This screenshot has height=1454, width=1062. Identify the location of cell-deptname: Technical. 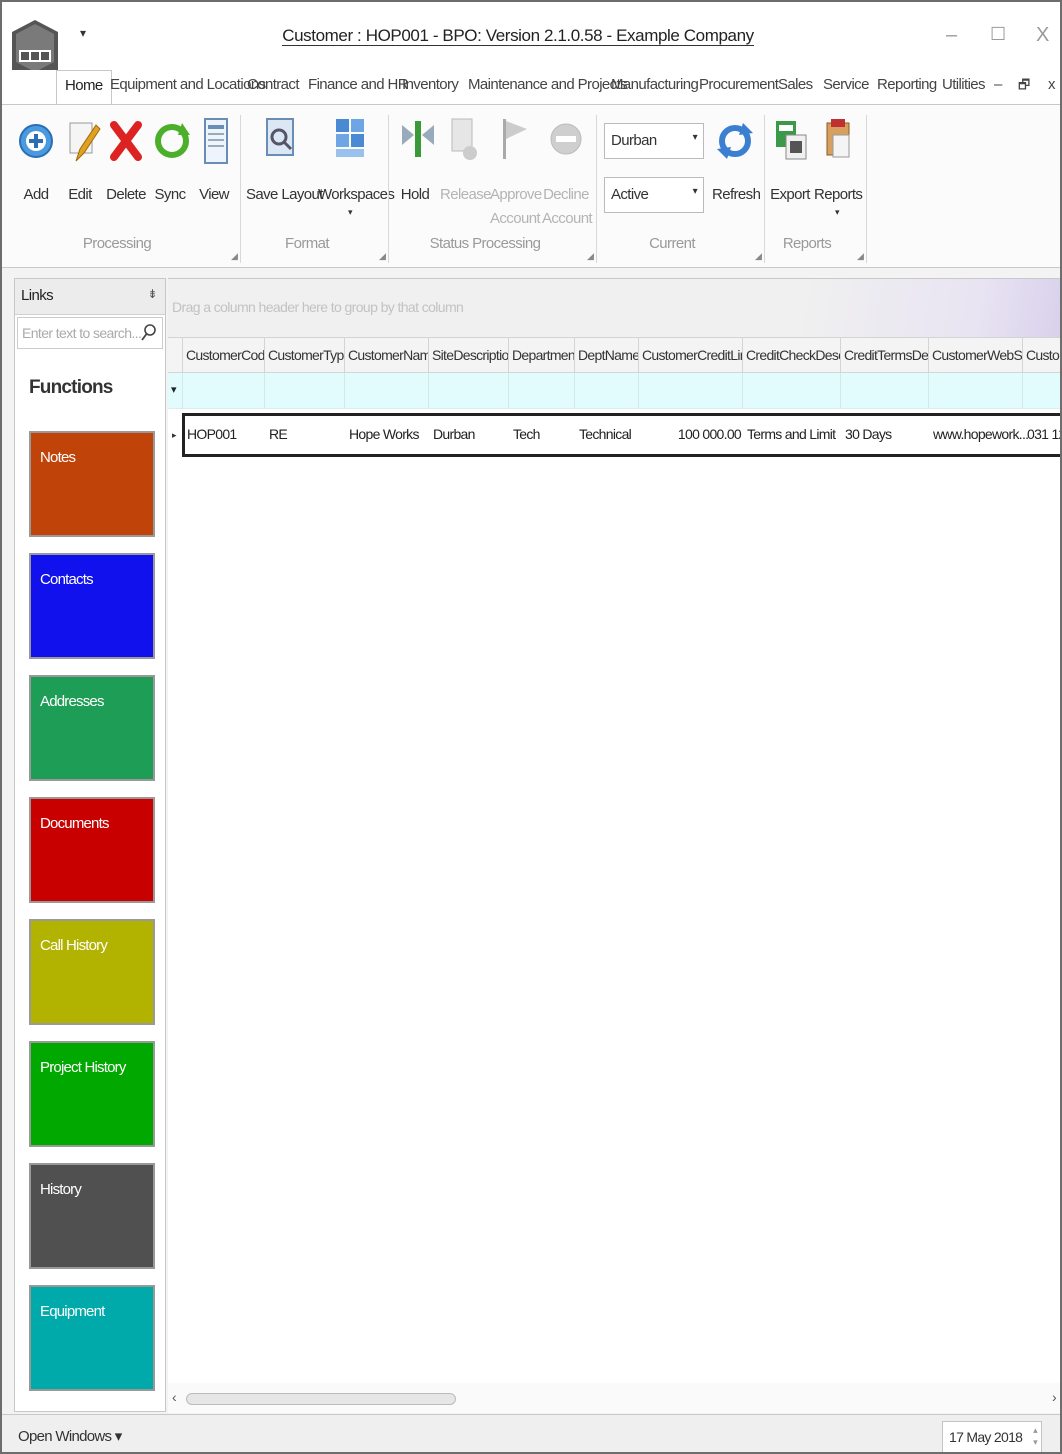
(605, 434).